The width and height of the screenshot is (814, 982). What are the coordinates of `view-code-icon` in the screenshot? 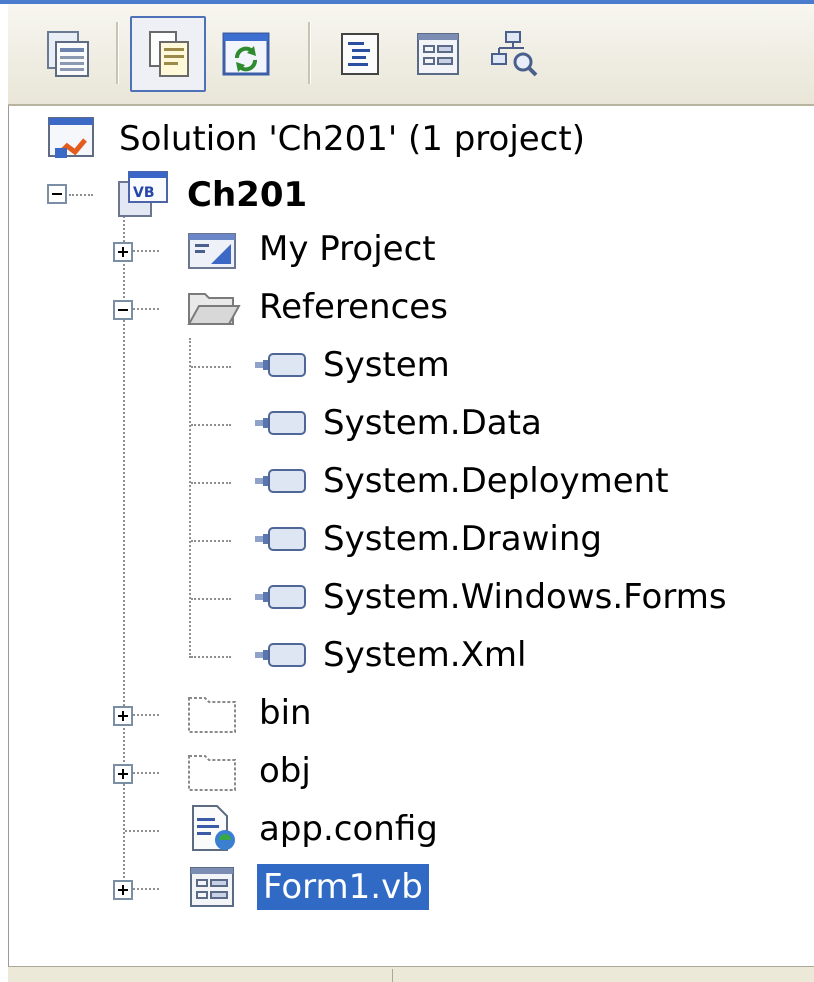 It's located at (360, 54).